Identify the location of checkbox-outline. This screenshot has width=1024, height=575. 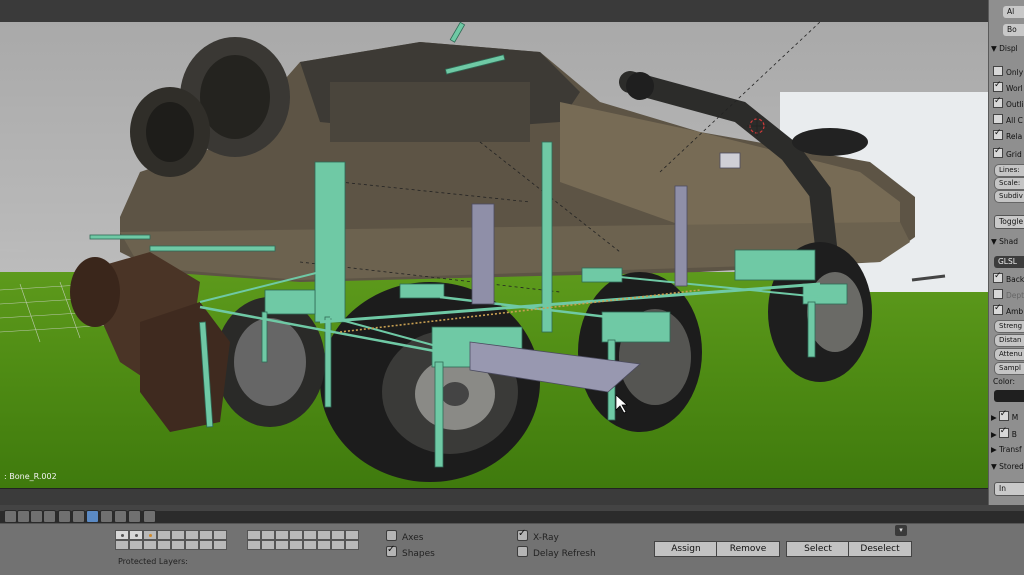
(998, 102).